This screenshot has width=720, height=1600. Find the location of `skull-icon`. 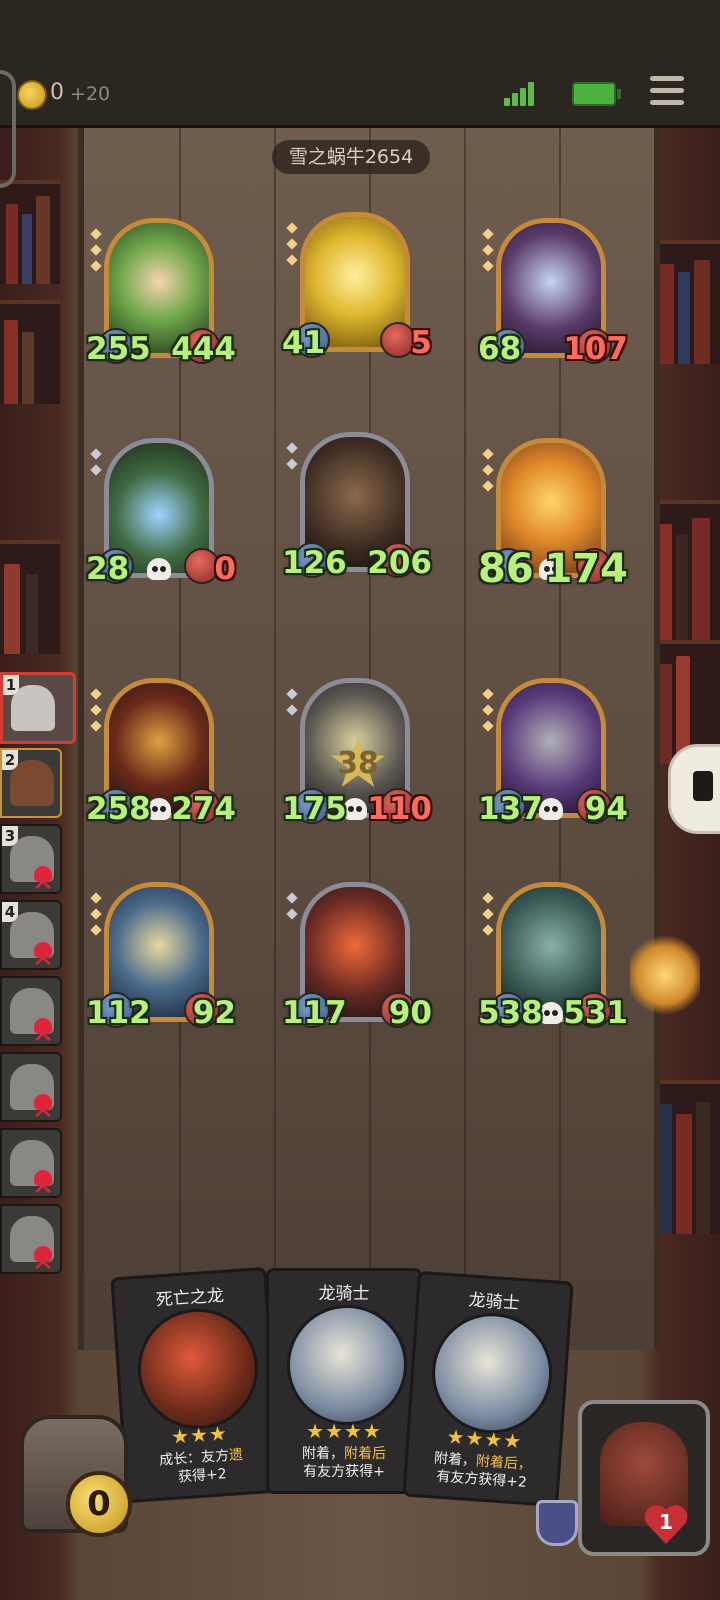

skull-icon is located at coordinates (159, 569).